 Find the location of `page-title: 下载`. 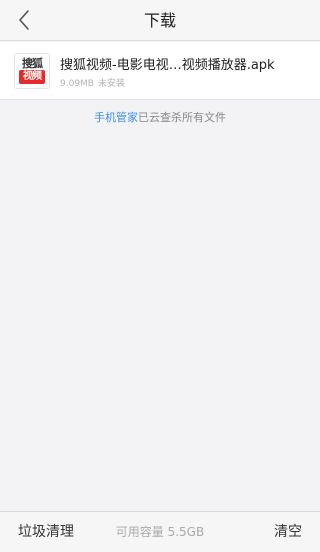

page-title: 下载 is located at coordinates (159, 20).